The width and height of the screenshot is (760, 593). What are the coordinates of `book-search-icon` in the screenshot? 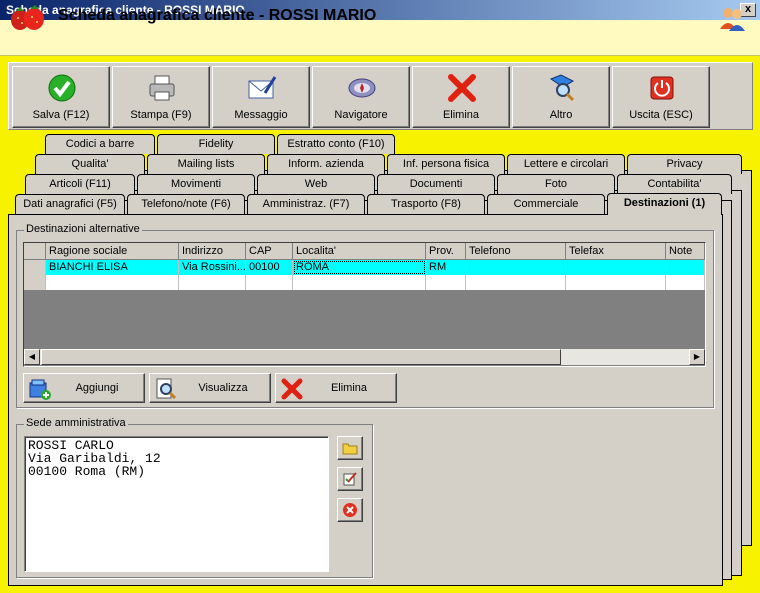 It's located at (562, 88).